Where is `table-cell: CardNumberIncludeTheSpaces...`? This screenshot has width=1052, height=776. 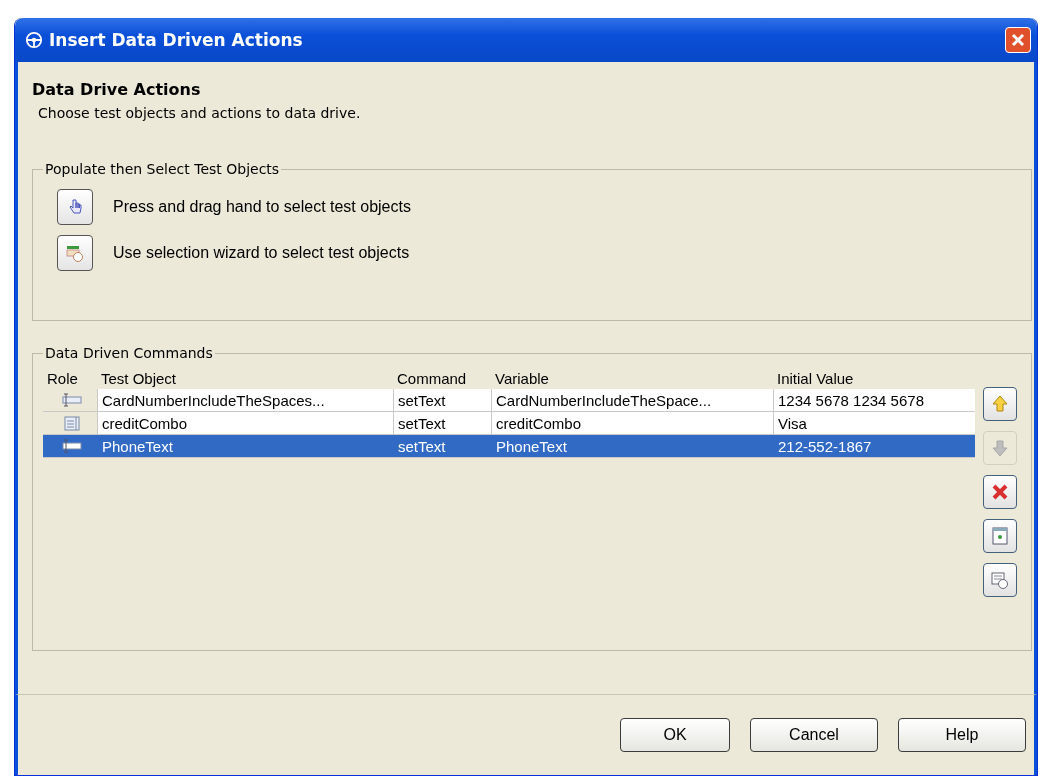
table-cell: CardNumberIncludeTheSpaces... is located at coordinates (245, 400).